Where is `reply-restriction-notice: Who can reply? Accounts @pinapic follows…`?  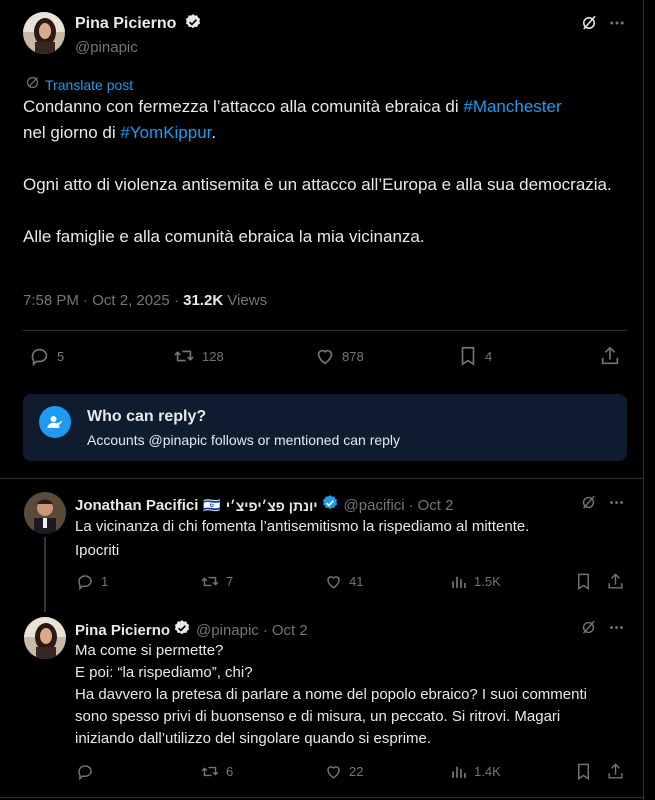 reply-restriction-notice: Who can reply? Accounts @pinapic follows… is located at coordinates (325, 427).